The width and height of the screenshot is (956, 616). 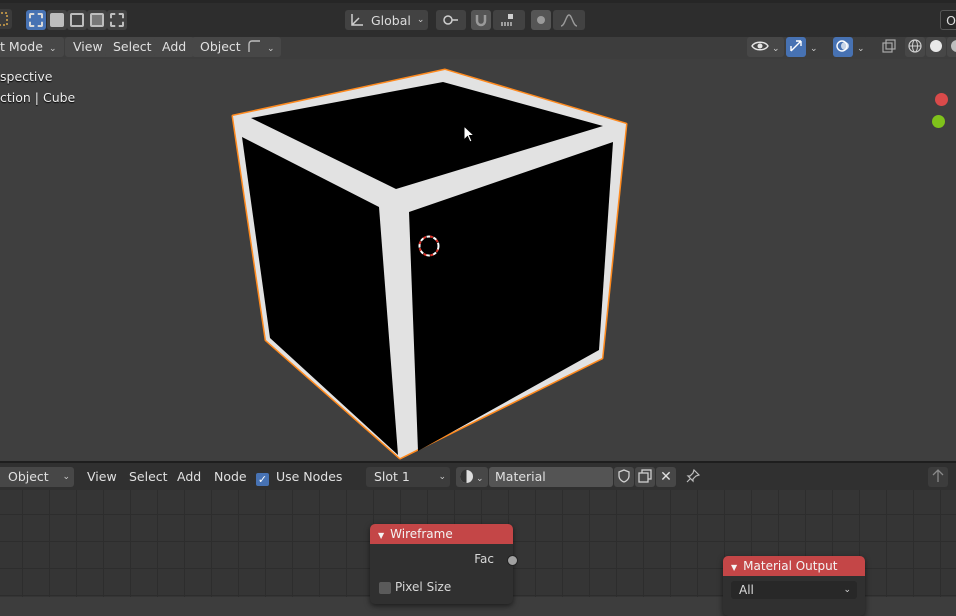 What do you see at coordinates (385, 588) in the screenshot?
I see `pixel-size-checkbox` at bounding box center [385, 588].